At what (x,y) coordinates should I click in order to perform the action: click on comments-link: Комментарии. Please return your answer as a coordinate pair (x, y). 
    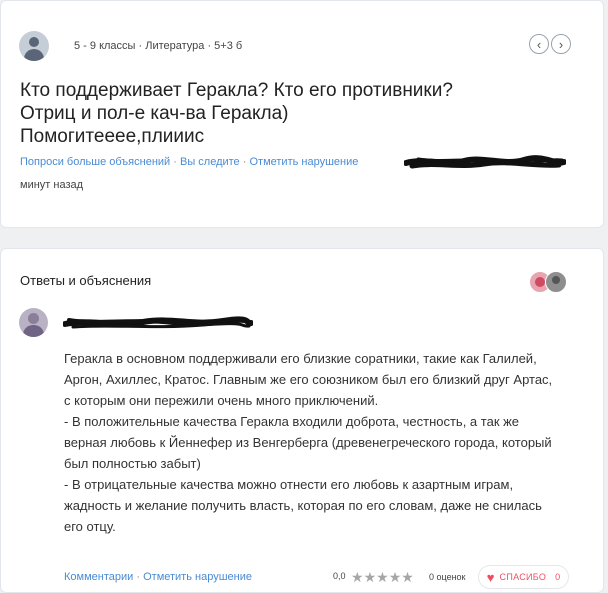
    Looking at the image, I should click on (98, 577).